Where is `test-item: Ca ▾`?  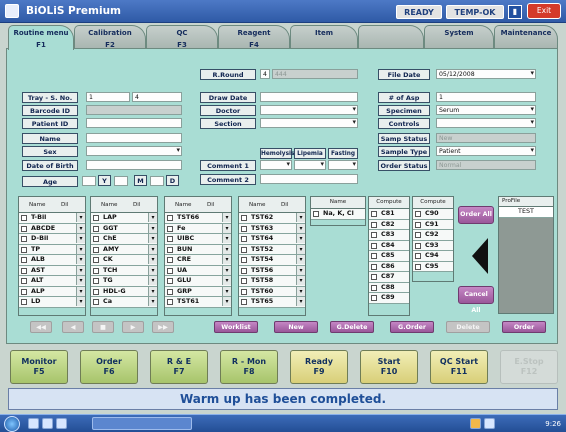 test-item: Ca ▾ is located at coordinates (124, 302).